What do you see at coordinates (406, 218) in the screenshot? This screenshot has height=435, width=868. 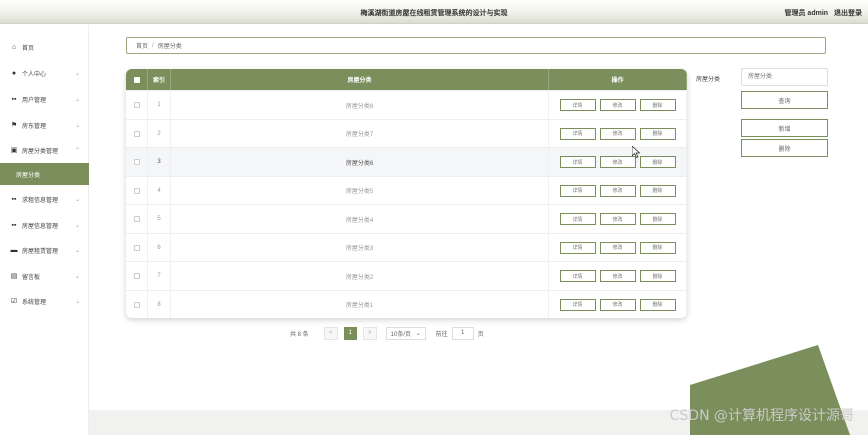 I see `table-row: 5 房屋分类4 详情 修改 删除` at bounding box center [406, 218].